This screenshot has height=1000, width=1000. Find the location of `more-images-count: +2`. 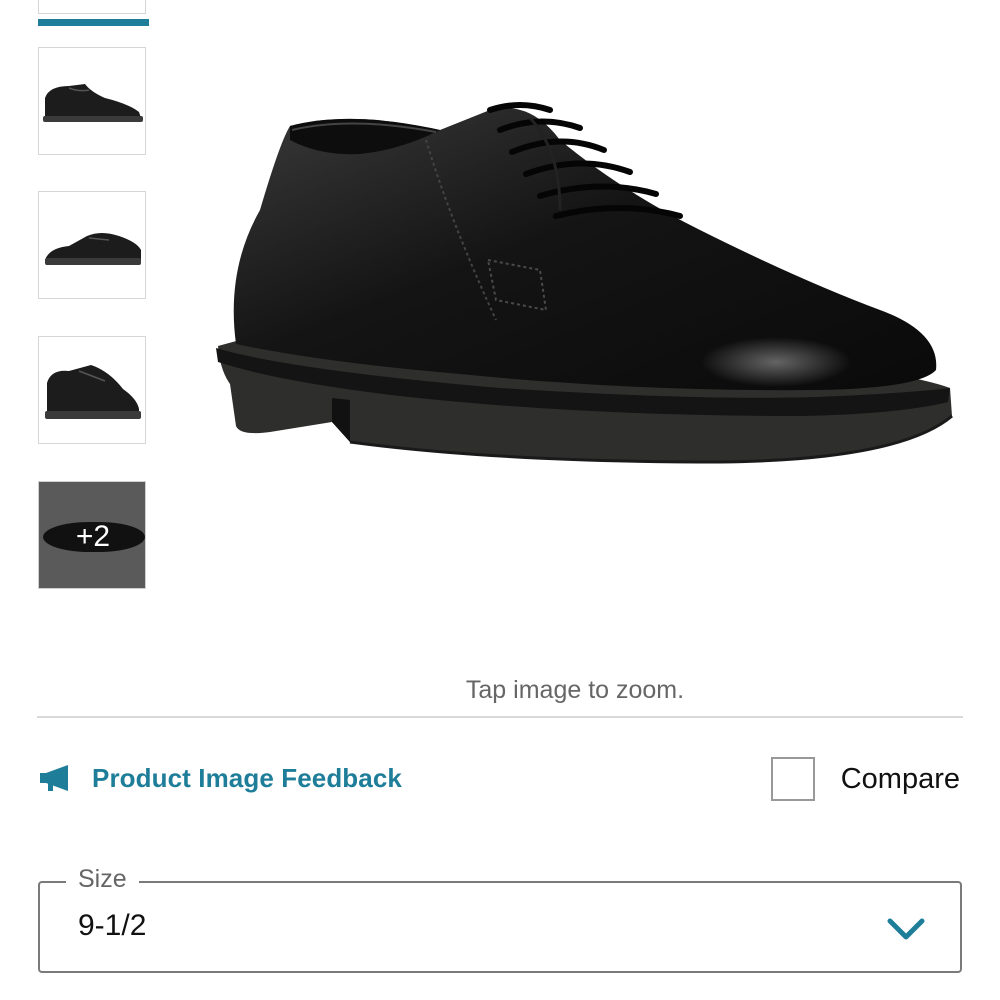

more-images-count: +2 is located at coordinates (93, 536).